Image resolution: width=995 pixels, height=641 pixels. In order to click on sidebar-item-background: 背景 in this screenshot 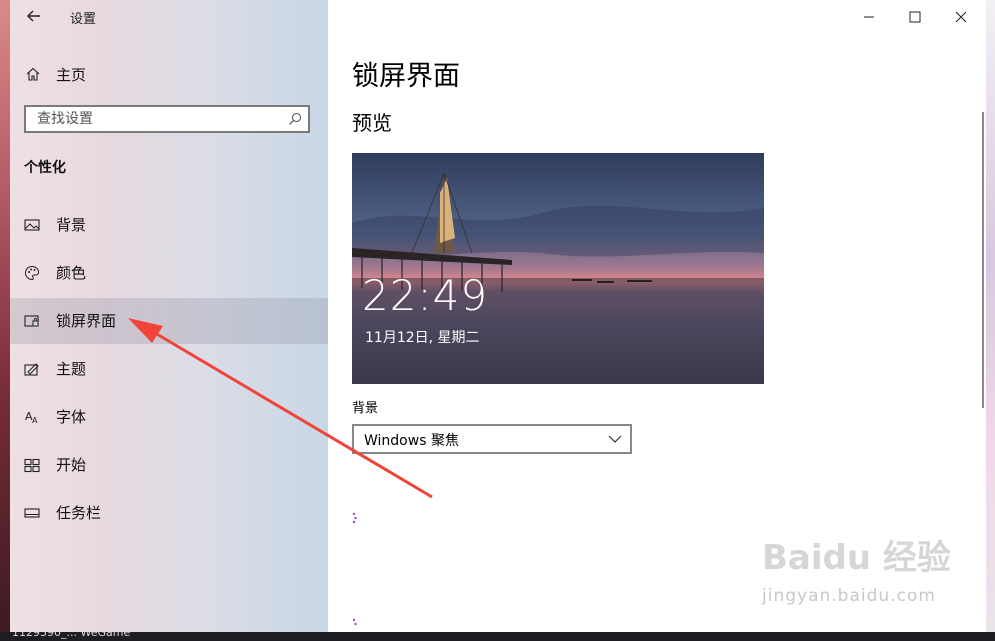, I will do `click(169, 225)`.